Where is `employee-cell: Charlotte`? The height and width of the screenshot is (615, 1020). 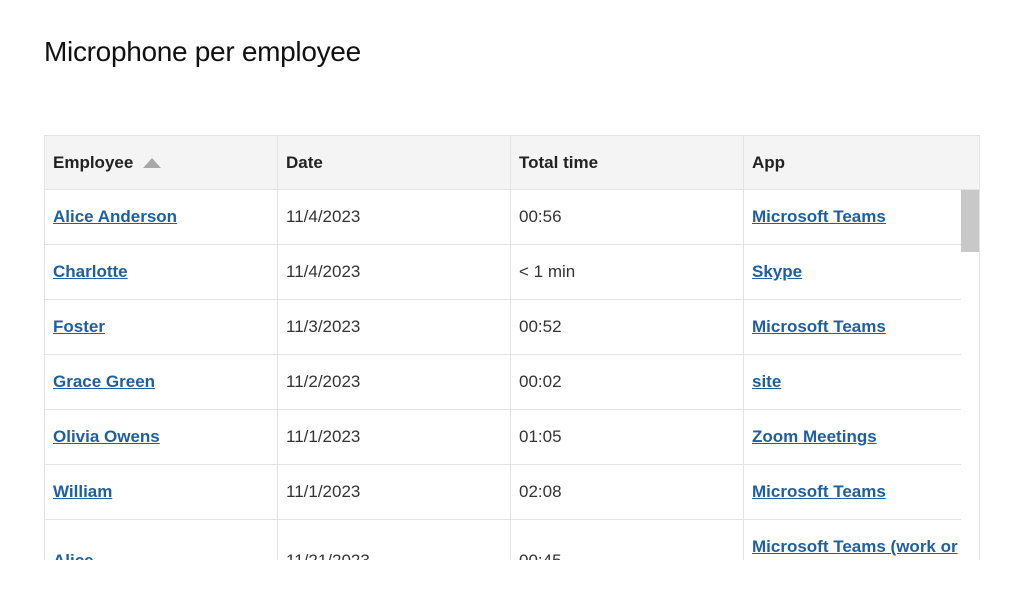 employee-cell: Charlotte is located at coordinates (161, 272).